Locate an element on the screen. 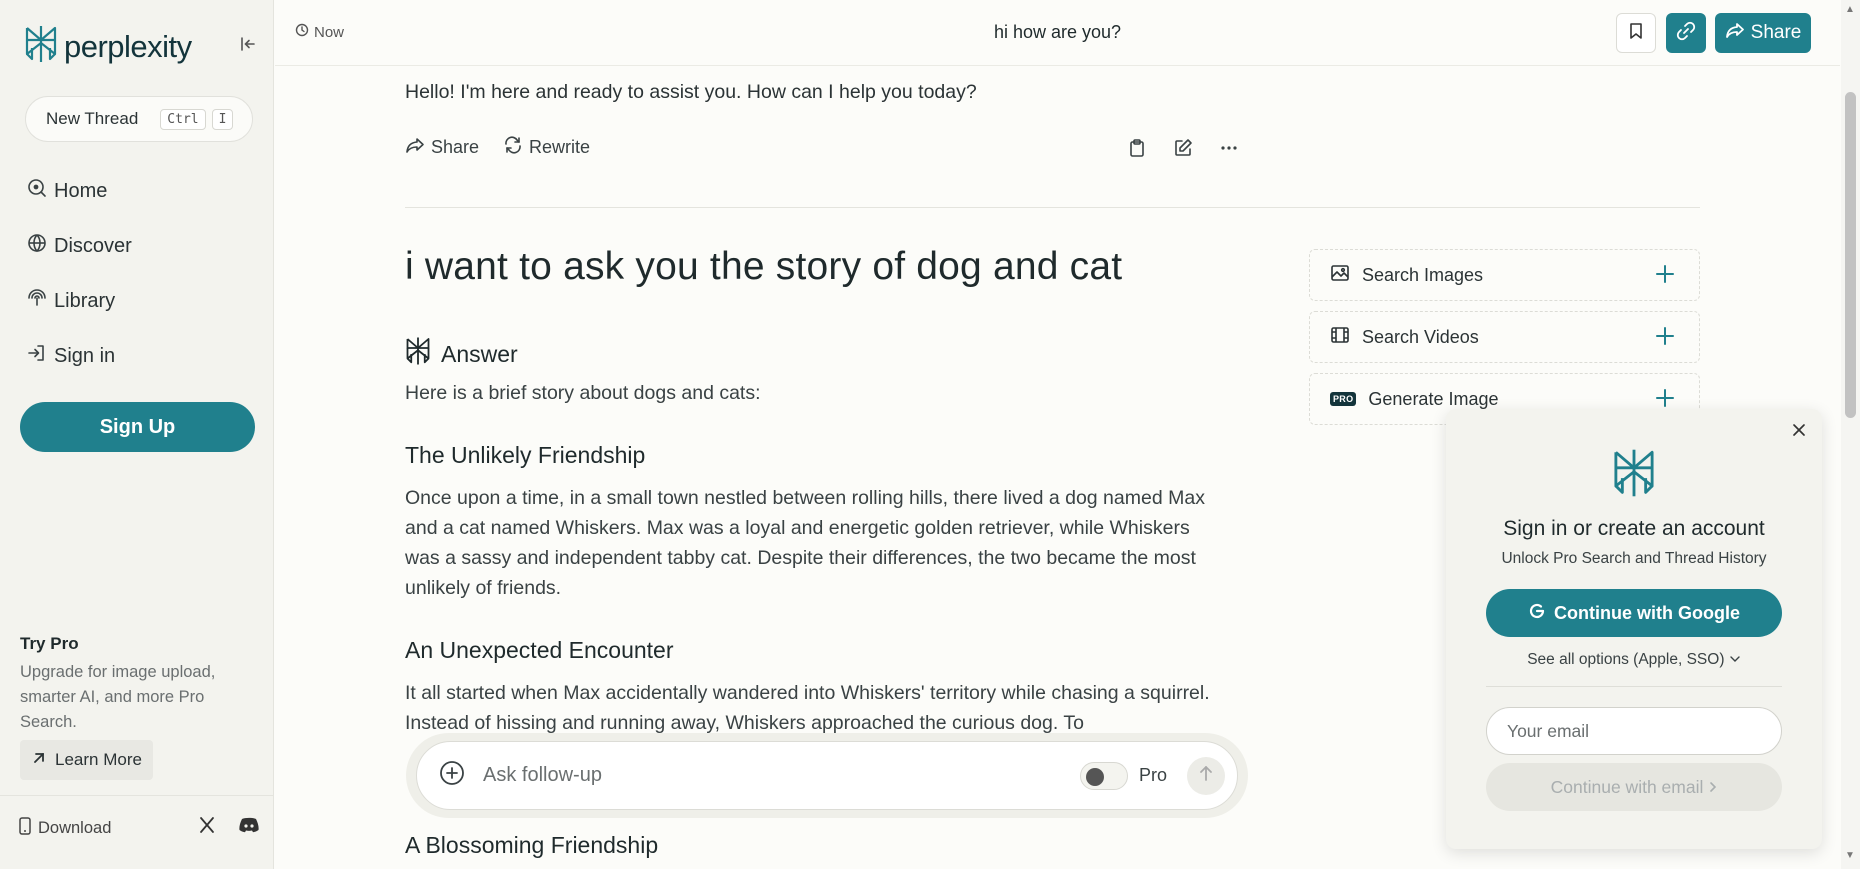 The height and width of the screenshot is (869, 1860). bookmark-icon is located at coordinates (1636, 33).